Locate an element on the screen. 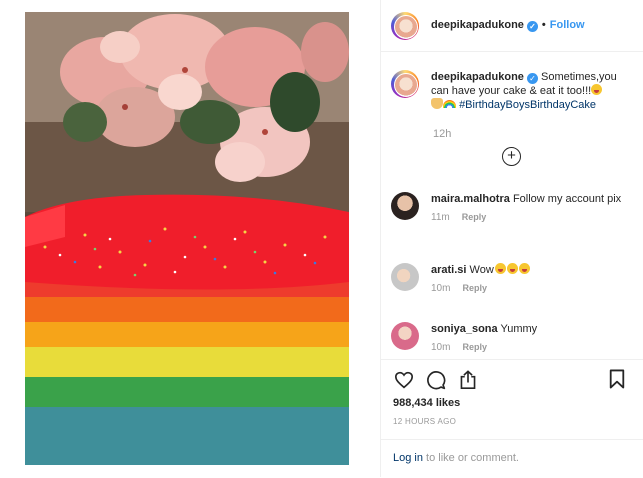 The height and width of the screenshot is (478, 643). comment-text: soniya_sona Yummy is located at coordinates (484, 329).